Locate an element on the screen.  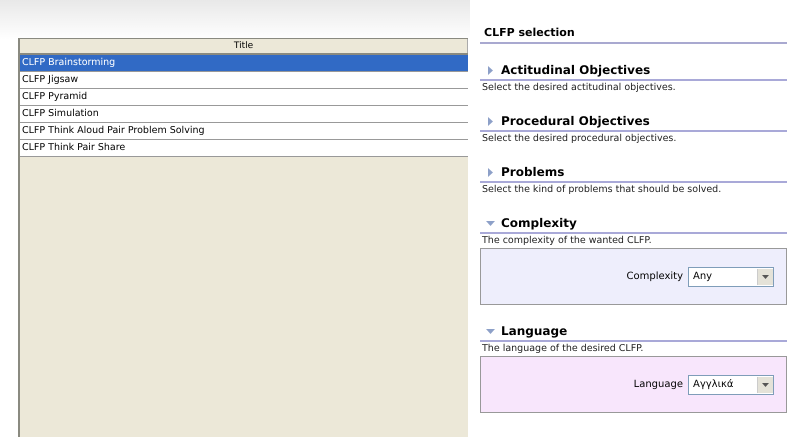
section-description: The complexity of the wanted CLFP. is located at coordinates (567, 241).